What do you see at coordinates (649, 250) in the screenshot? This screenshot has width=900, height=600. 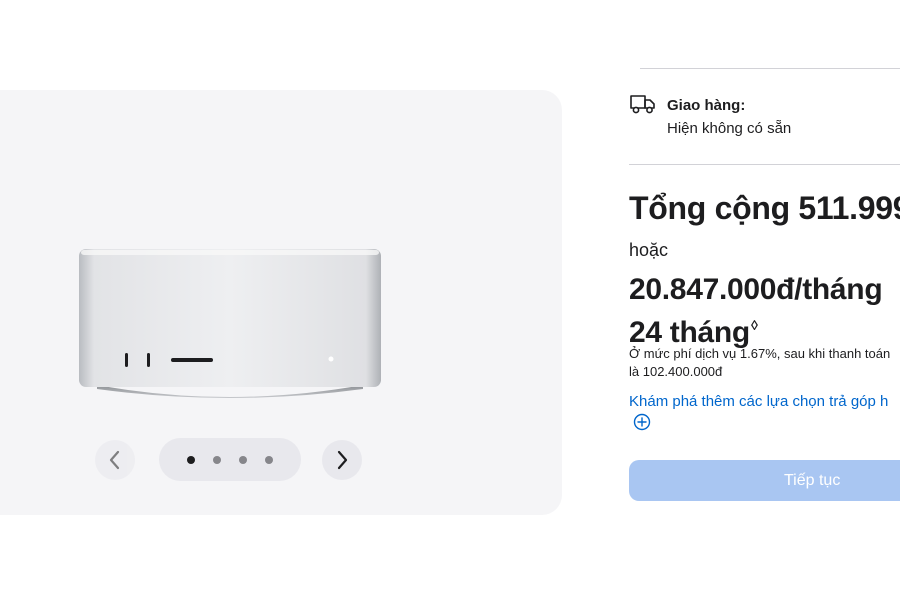 I see `or-label: hoặc` at bounding box center [649, 250].